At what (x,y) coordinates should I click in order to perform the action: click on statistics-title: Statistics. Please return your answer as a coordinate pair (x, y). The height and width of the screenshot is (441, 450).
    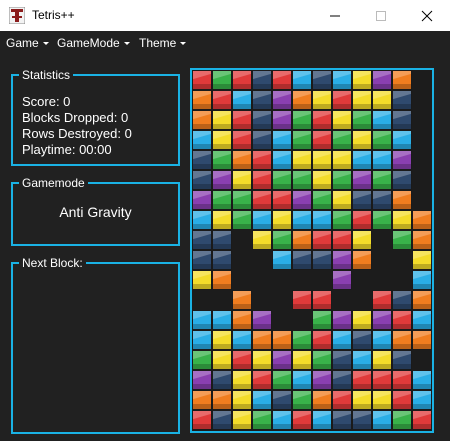
    Looking at the image, I should click on (46, 75).